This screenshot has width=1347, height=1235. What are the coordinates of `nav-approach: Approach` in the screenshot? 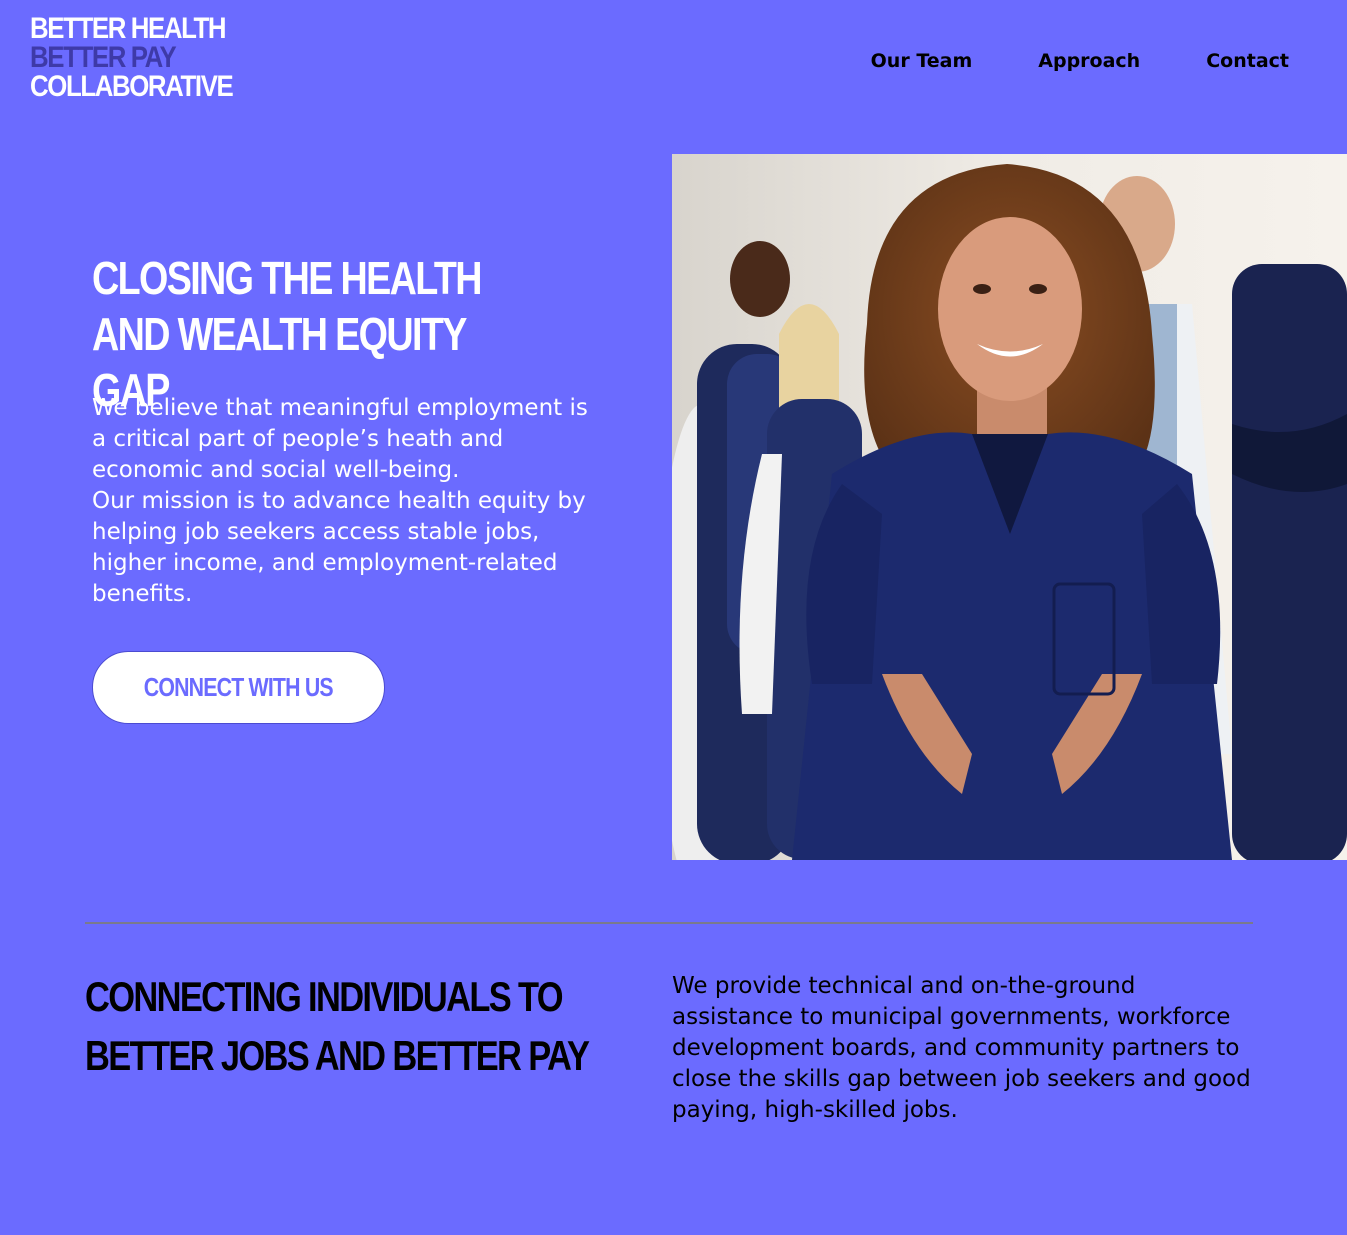 It's located at (1089, 61).